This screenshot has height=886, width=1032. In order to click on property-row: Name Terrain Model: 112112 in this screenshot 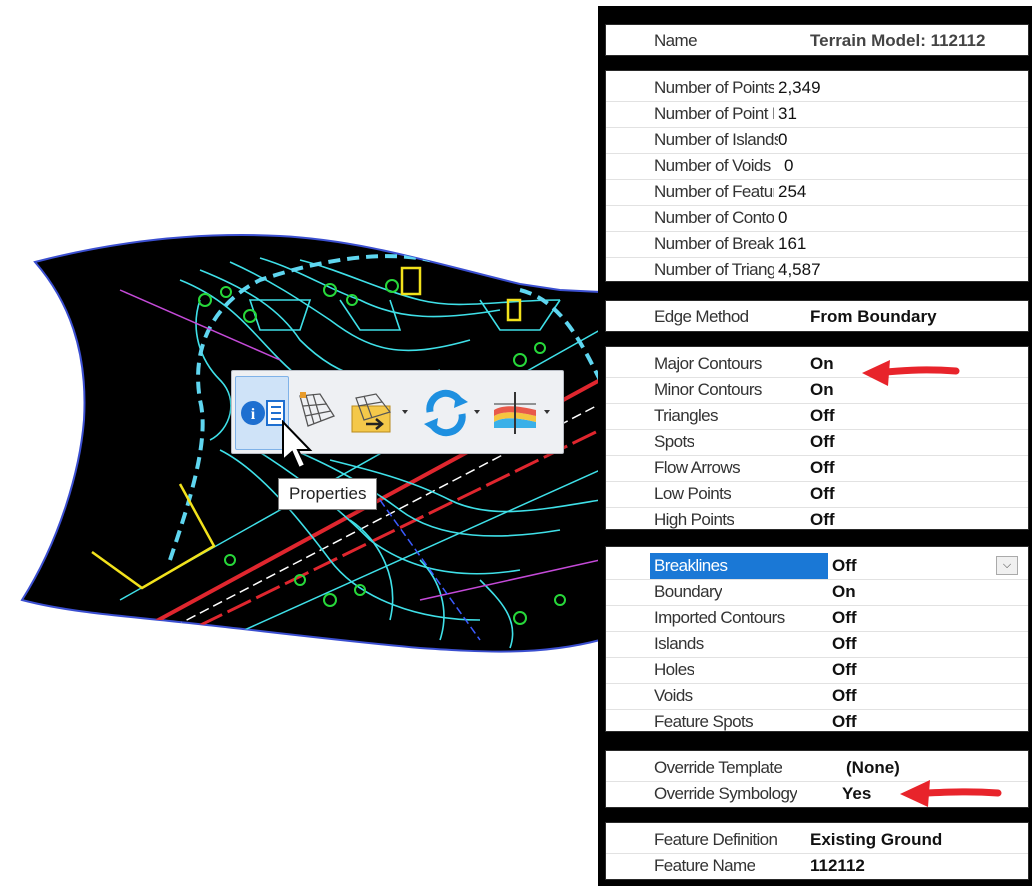, I will do `click(817, 41)`.